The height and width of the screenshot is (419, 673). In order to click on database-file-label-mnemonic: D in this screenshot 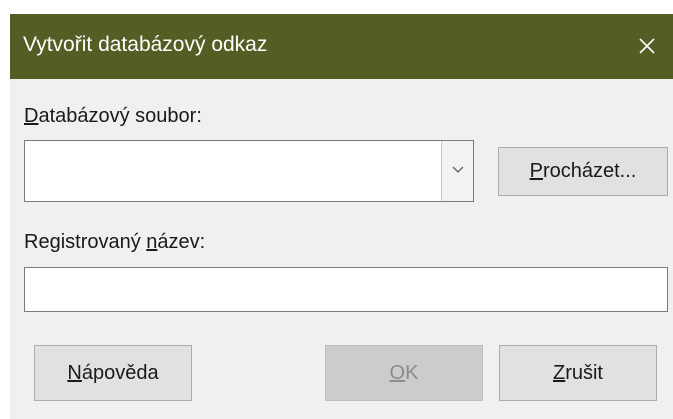, I will do `click(31, 116)`.